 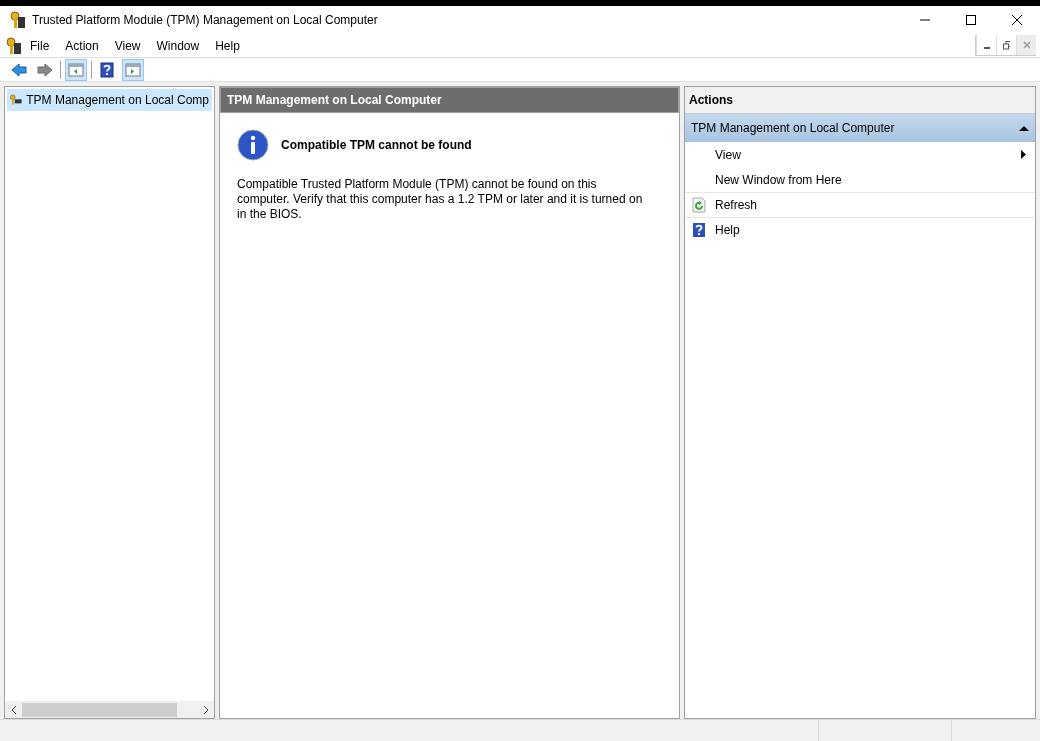 What do you see at coordinates (205, 709) in the screenshot?
I see `chevron-right-icon` at bounding box center [205, 709].